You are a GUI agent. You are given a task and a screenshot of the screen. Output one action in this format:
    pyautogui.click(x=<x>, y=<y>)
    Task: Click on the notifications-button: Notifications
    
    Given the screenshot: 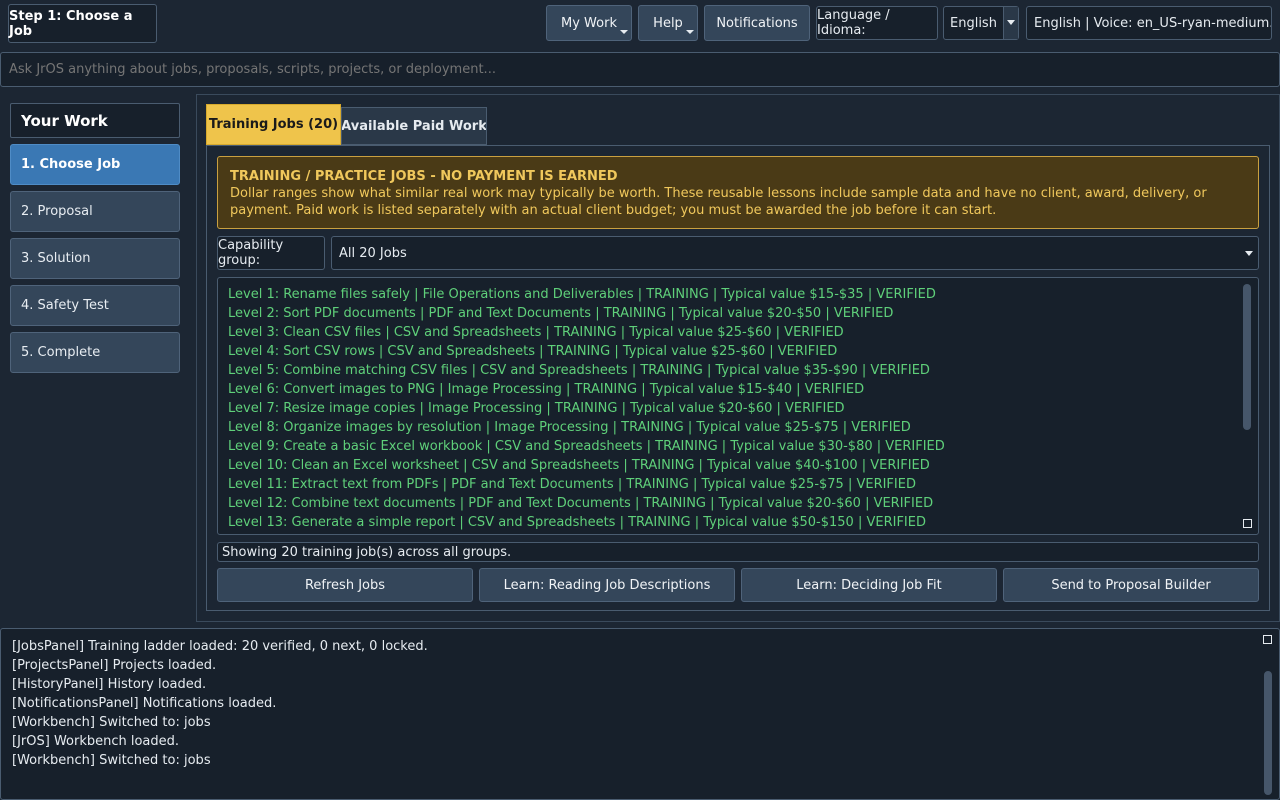 What is the action you would take?
    pyautogui.click(x=757, y=23)
    